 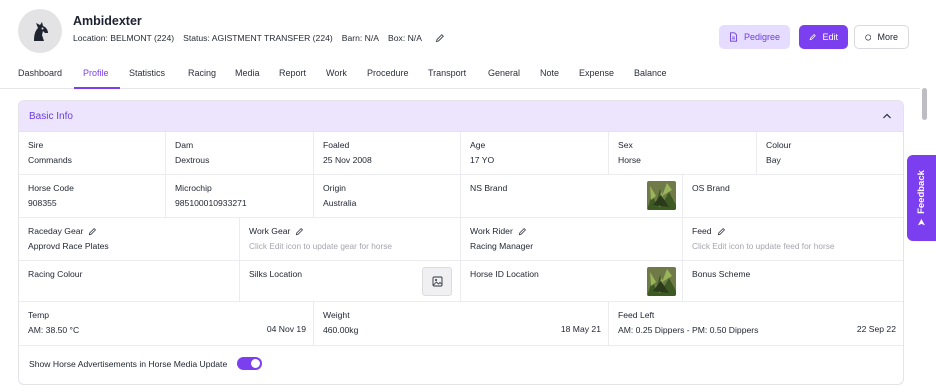 What do you see at coordinates (334, 188) in the screenshot?
I see `origin-label: Origin` at bounding box center [334, 188].